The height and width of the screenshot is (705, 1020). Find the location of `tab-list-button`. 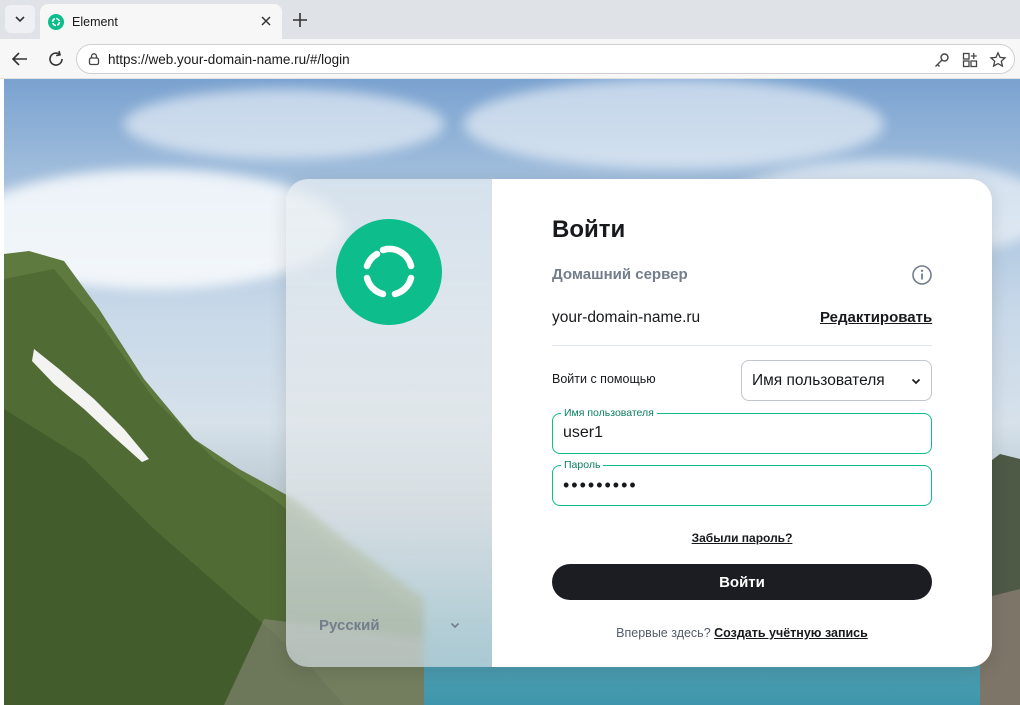

tab-list-button is located at coordinates (20, 19).